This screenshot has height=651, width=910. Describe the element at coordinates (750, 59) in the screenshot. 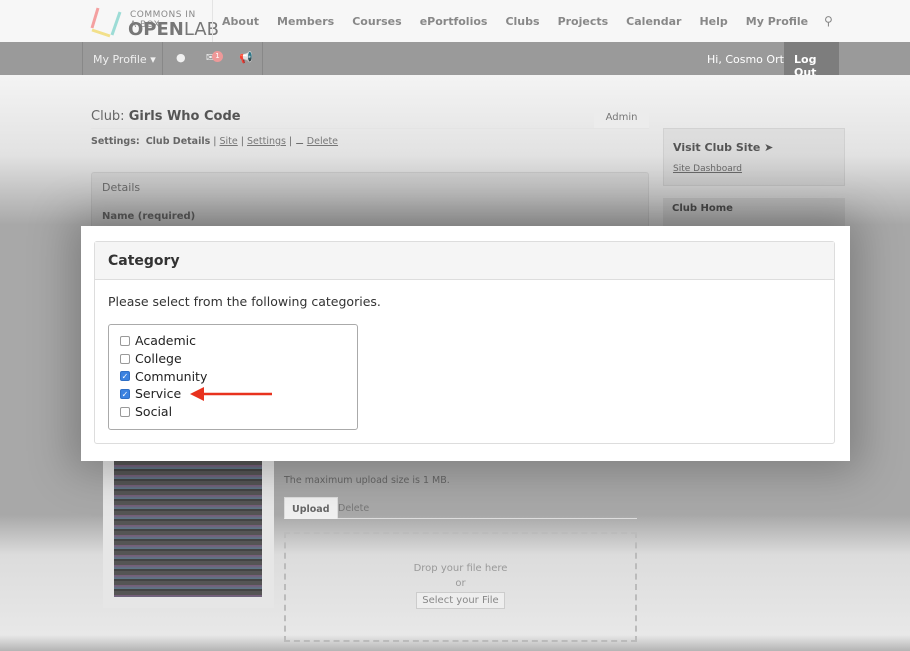

I see `greeting: Hi, Cosmo Ortiz` at that location.